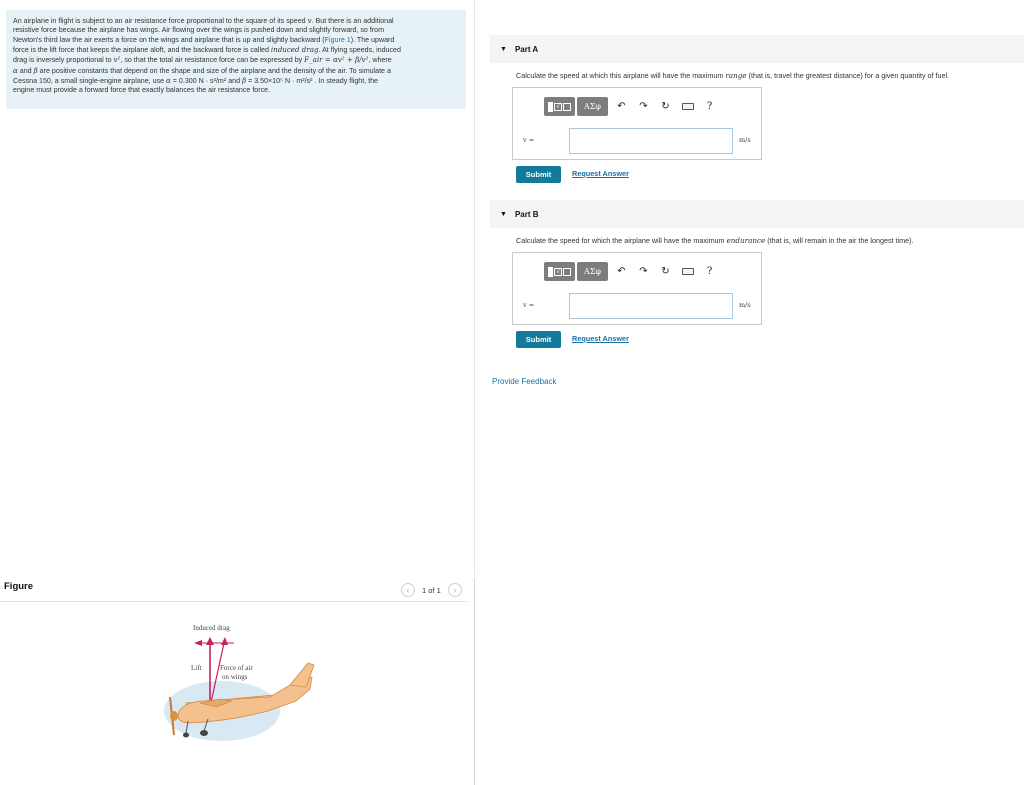 Image resolution: width=1024 pixels, height=785 pixels. What do you see at coordinates (338, 40) in the screenshot?
I see `figure-link: Figure 1` at bounding box center [338, 40].